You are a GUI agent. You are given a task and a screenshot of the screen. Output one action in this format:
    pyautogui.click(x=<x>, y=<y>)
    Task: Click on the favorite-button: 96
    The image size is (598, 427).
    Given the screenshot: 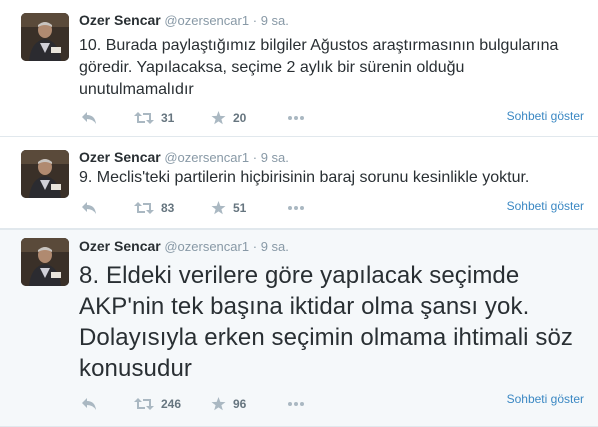 What is the action you would take?
    pyautogui.click(x=228, y=404)
    